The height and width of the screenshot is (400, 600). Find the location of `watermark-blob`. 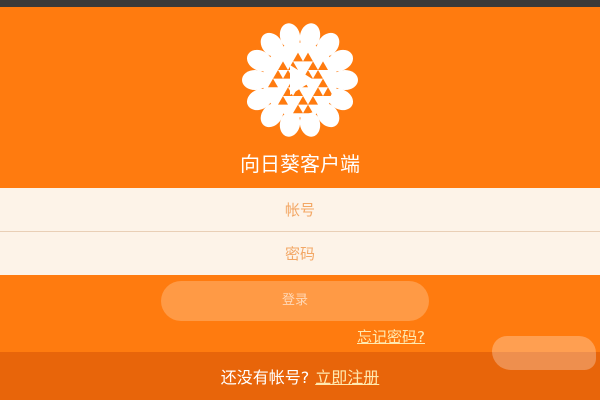

watermark-blob is located at coordinates (544, 353).